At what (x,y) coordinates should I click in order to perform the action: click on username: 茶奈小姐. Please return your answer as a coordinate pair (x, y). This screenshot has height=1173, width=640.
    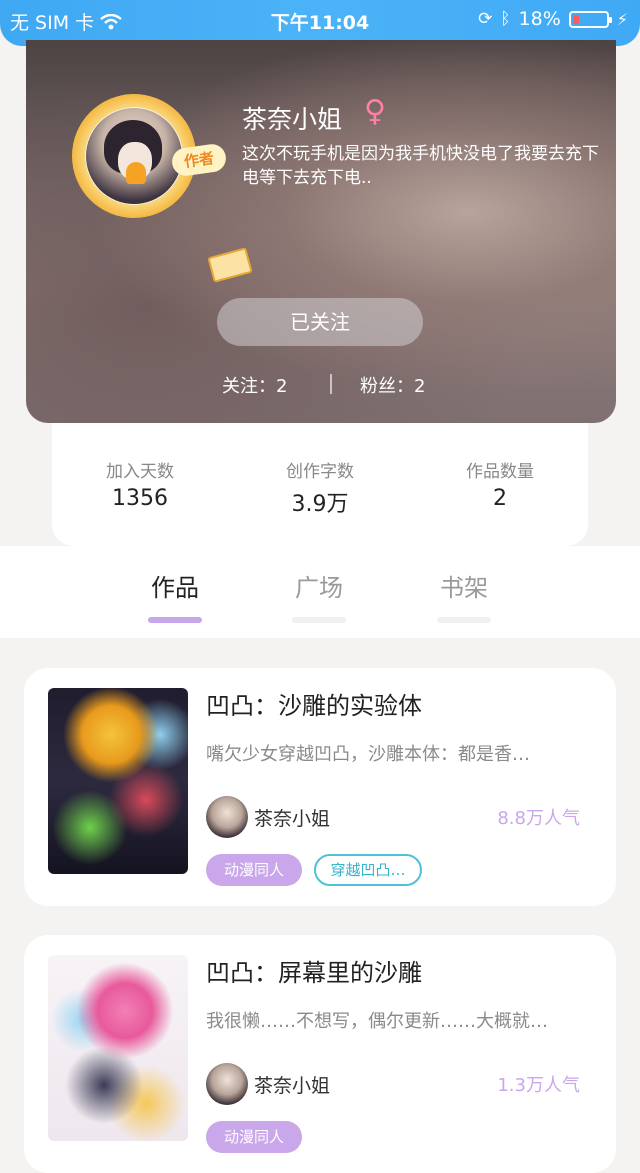
    Looking at the image, I should click on (292, 119).